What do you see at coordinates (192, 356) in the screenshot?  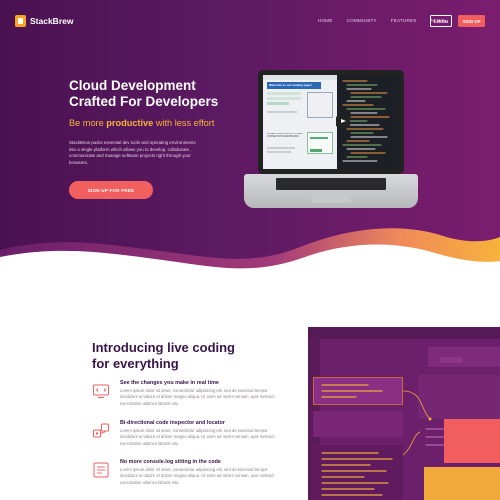 I see `features-title: Introducing live coding for everything` at bounding box center [192, 356].